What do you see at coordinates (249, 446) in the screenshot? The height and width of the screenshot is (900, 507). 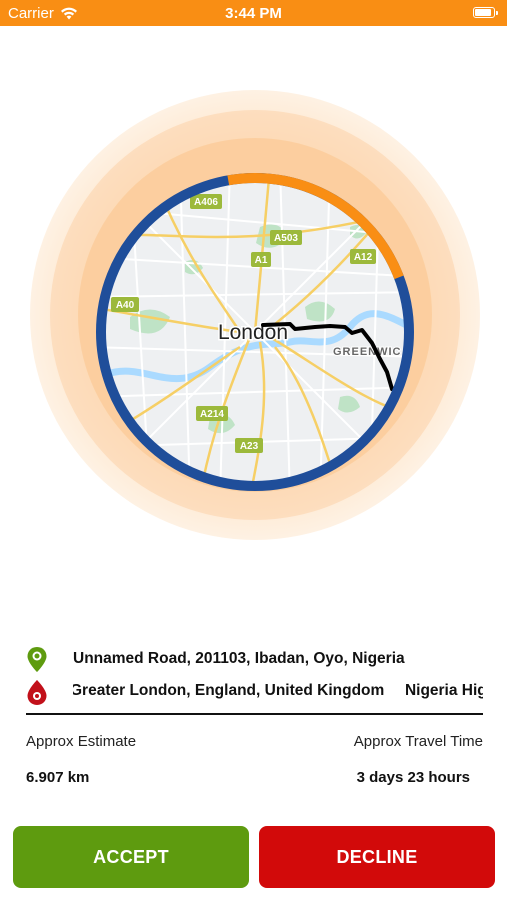 I see `road-label-a23: A23` at bounding box center [249, 446].